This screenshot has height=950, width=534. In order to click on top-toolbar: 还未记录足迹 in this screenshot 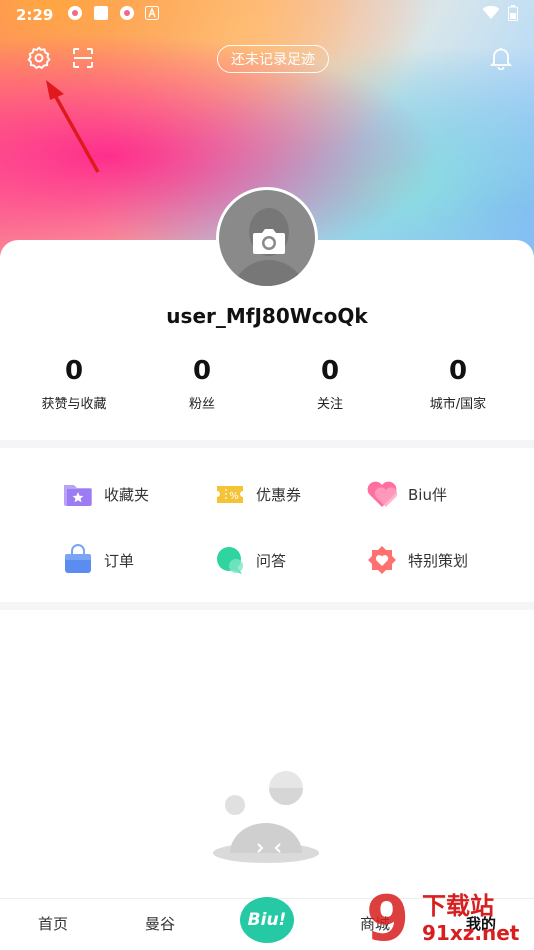, I will do `click(267, 60)`.